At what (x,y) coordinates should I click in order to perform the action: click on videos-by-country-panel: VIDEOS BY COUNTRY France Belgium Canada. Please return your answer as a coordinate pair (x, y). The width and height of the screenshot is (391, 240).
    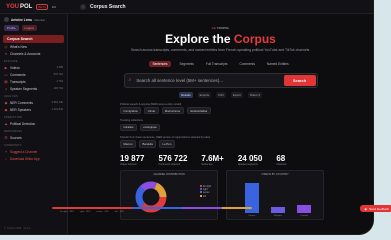
    Looking at the image, I should click on (275, 194).